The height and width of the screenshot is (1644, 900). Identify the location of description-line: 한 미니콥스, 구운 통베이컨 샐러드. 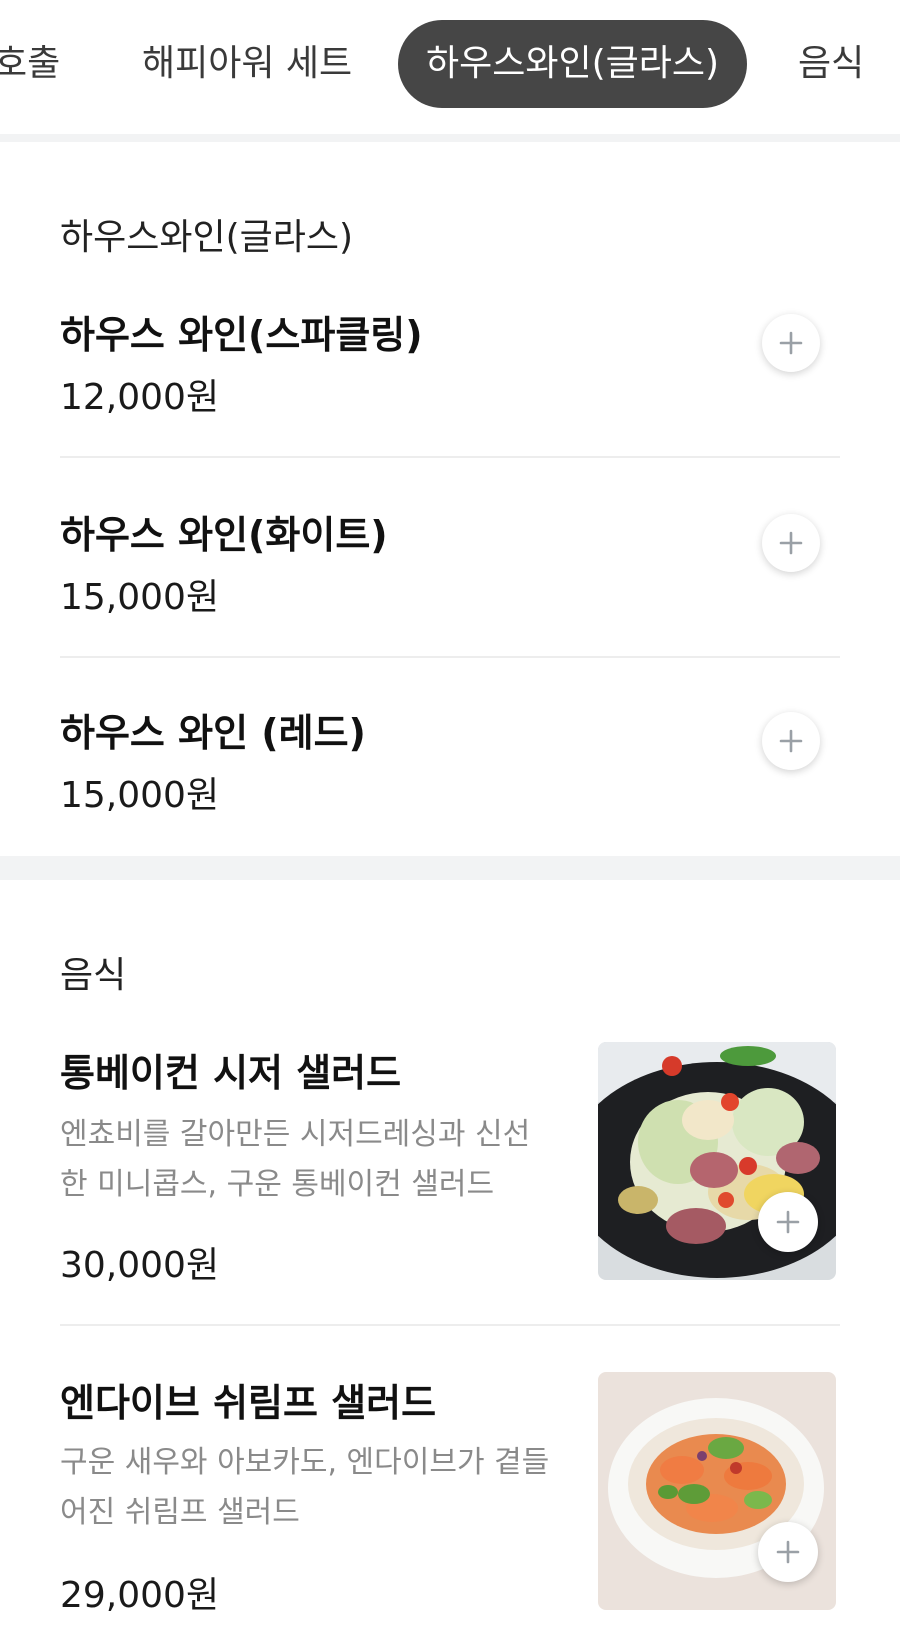
(277, 1184).